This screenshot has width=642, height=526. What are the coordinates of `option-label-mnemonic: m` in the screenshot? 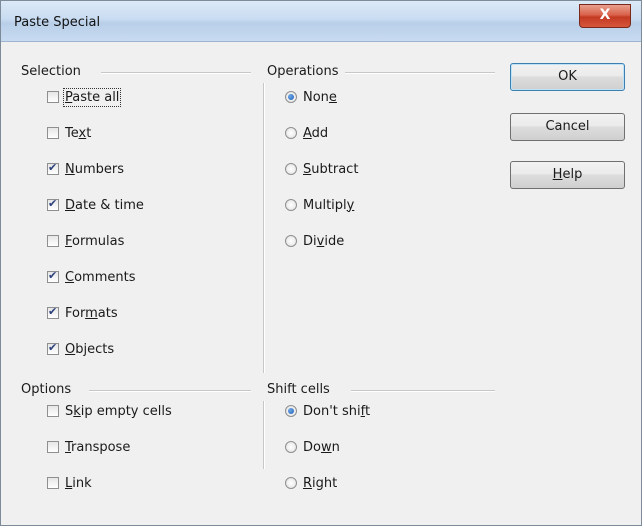 It's located at (91, 313).